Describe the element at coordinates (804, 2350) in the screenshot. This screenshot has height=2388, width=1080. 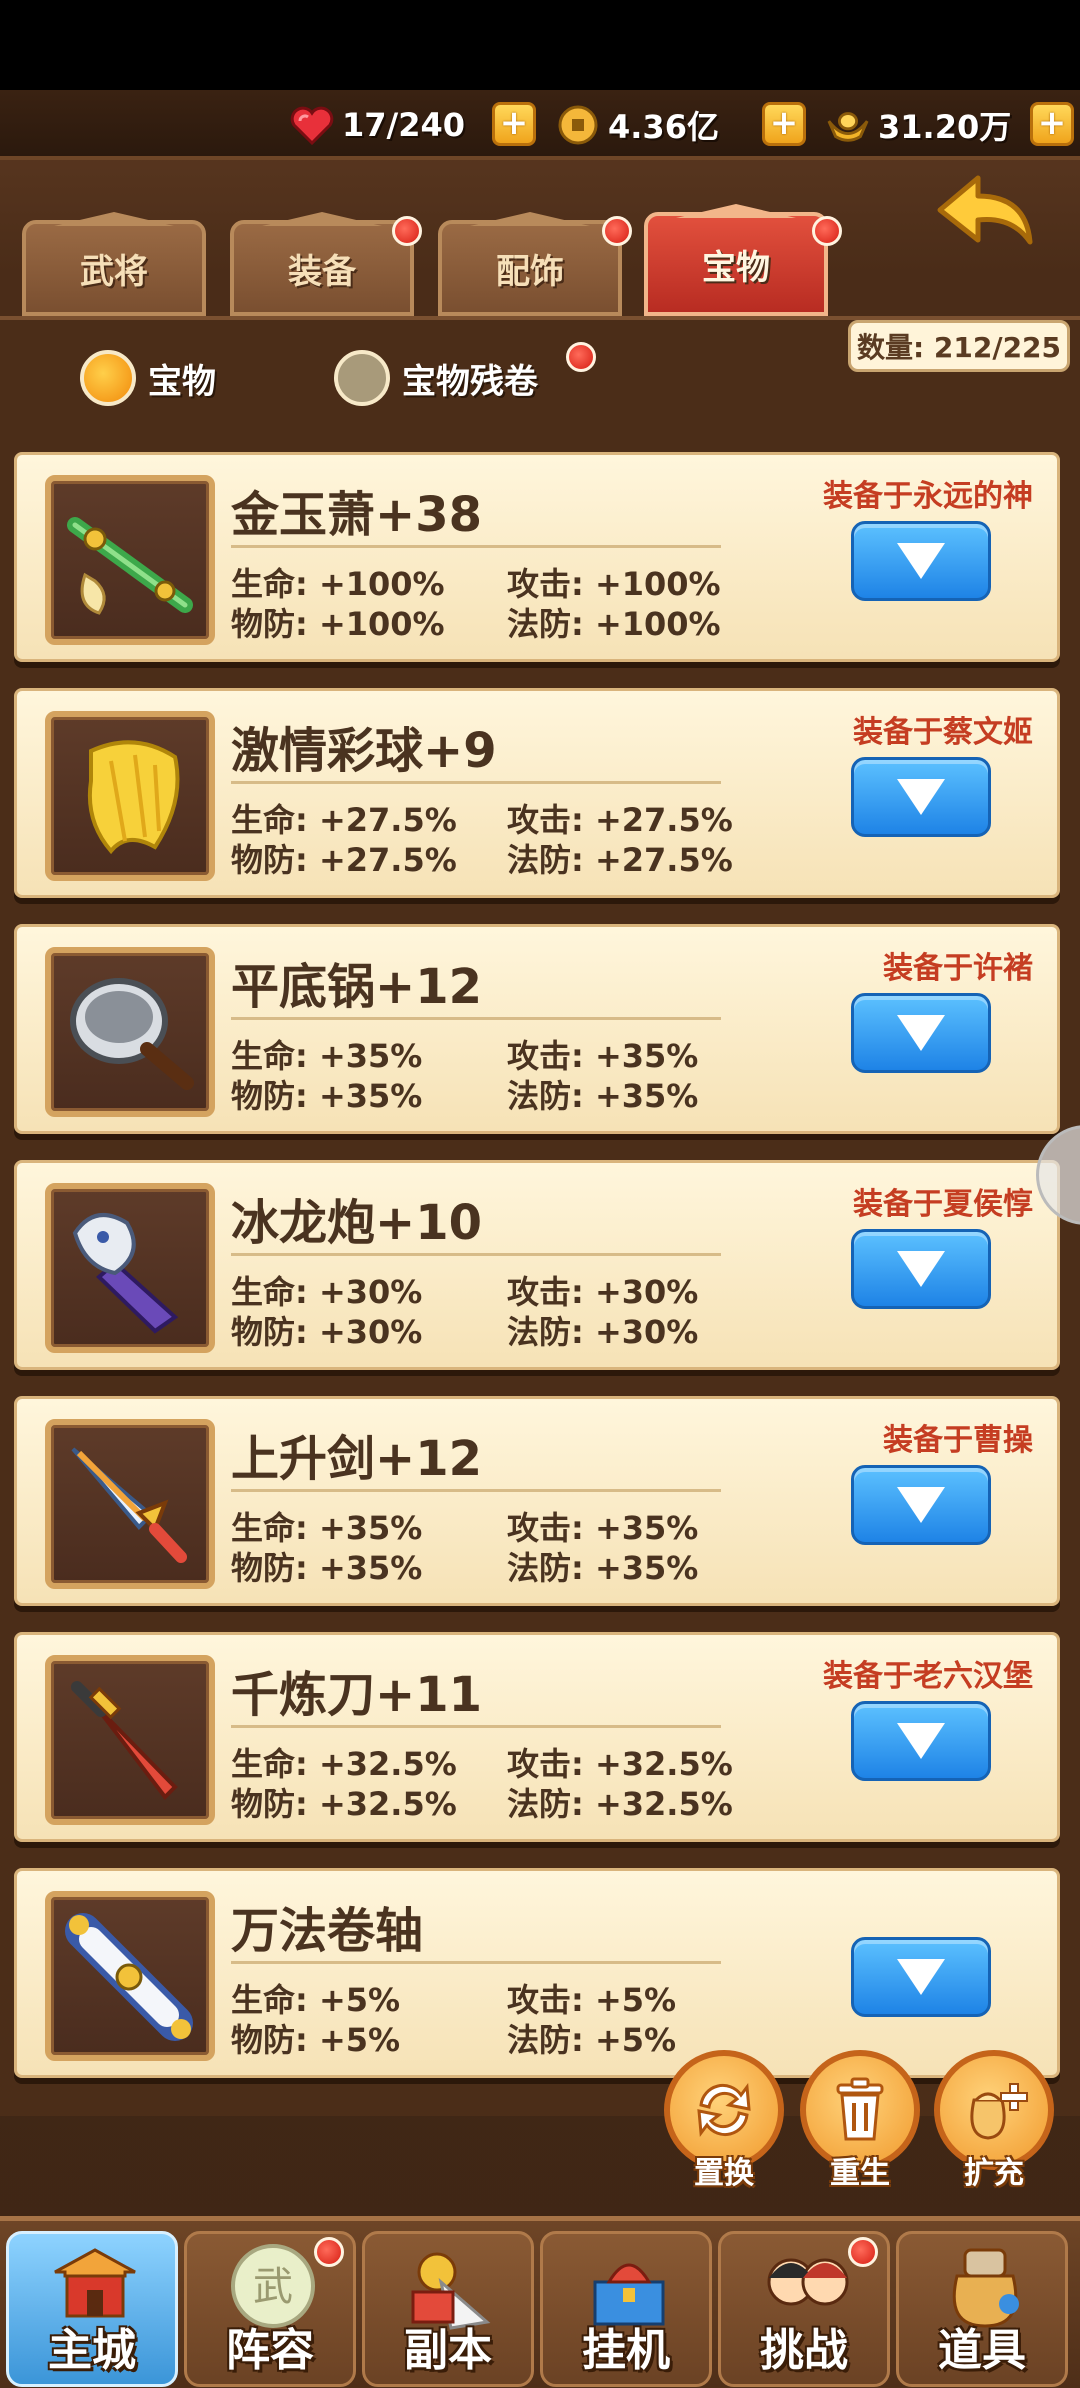
I see `nav-label: 挑战` at that location.